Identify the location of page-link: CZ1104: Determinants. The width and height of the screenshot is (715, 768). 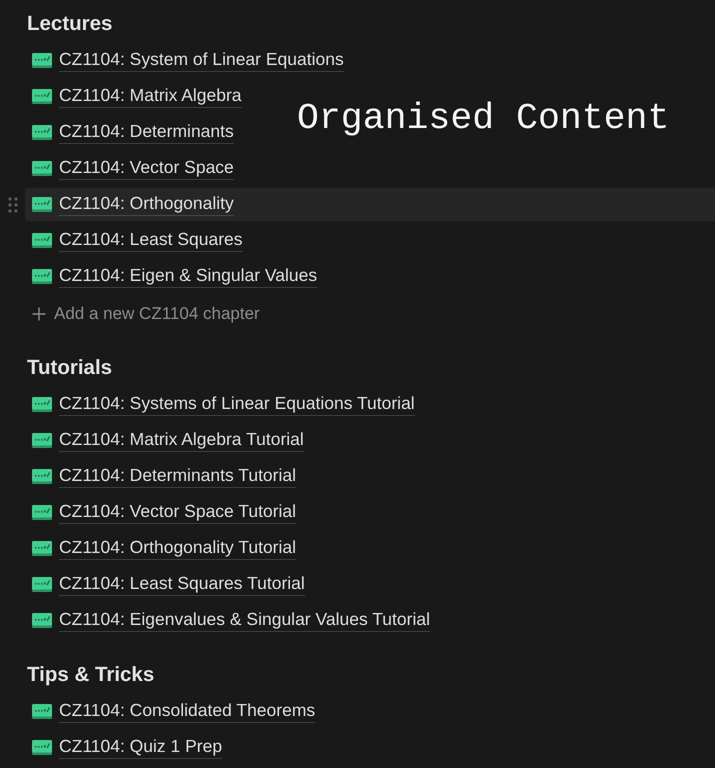
(146, 132).